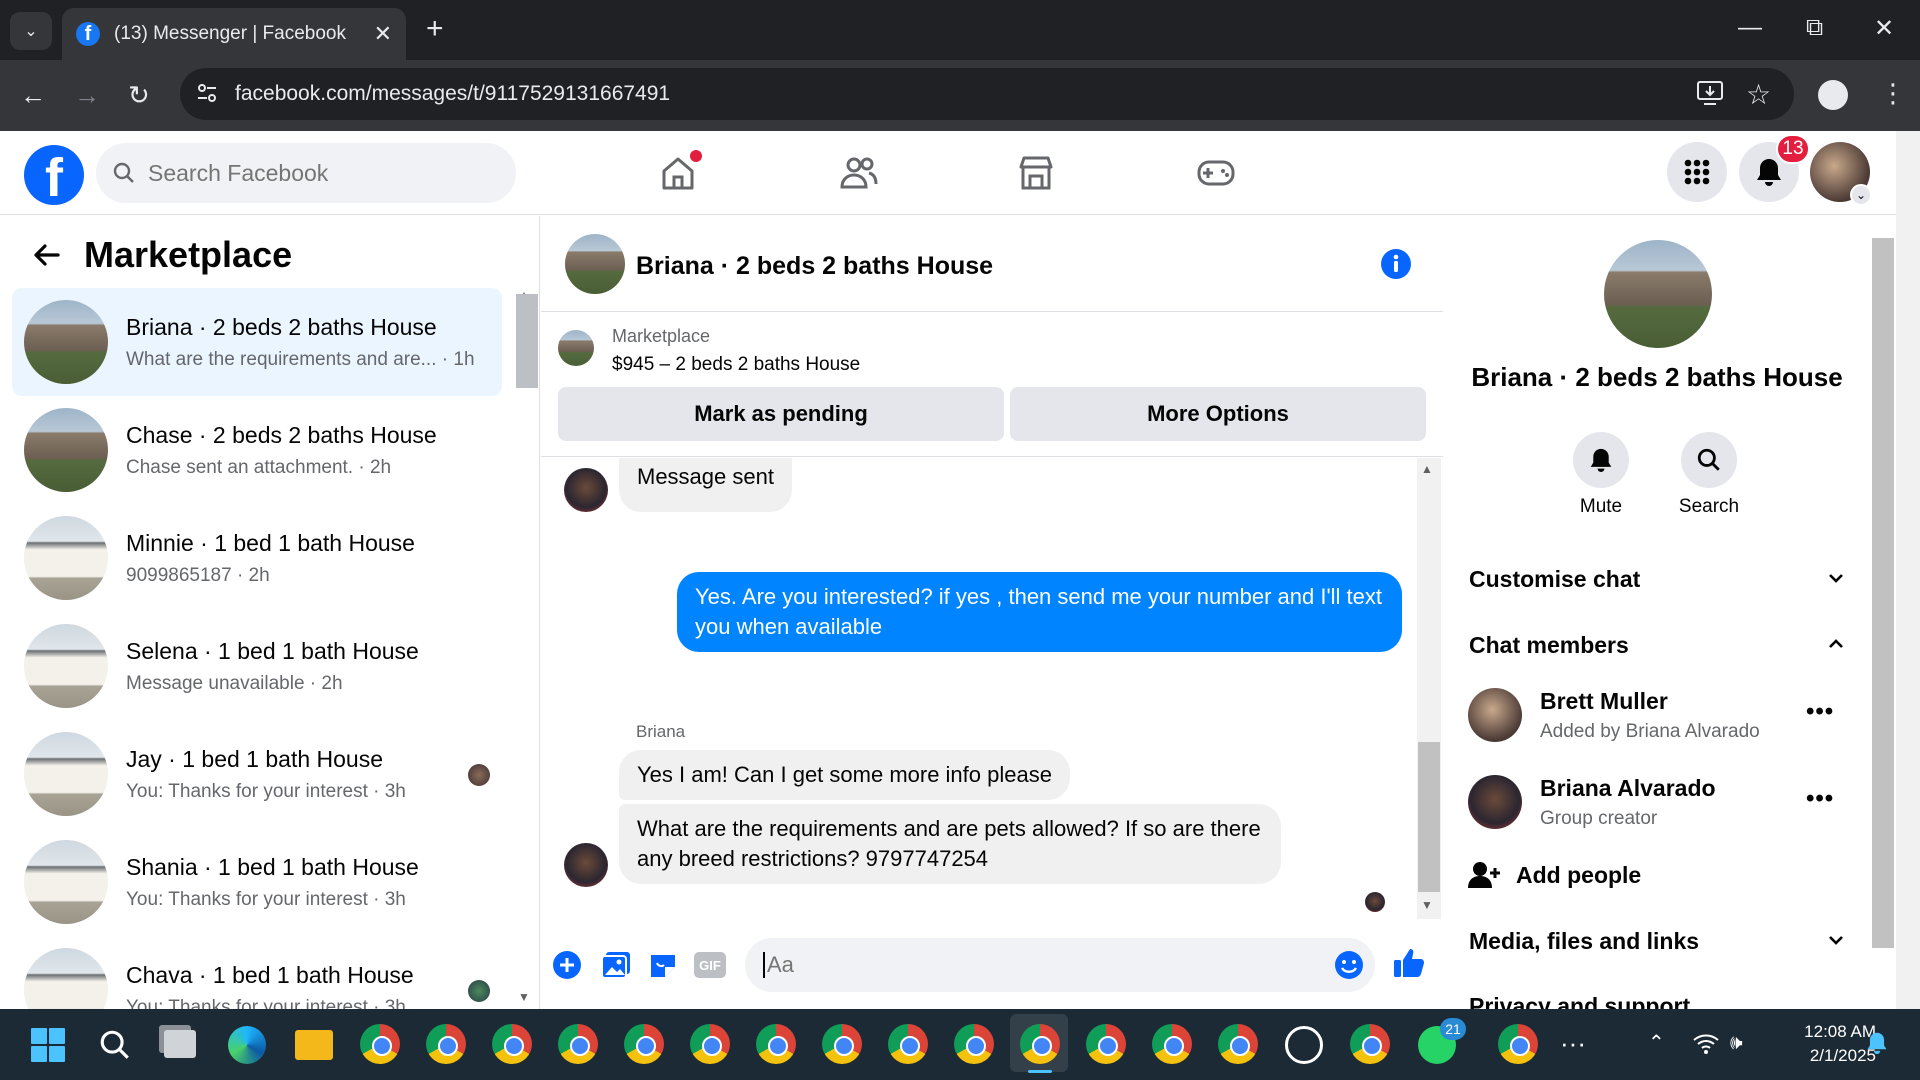 The height and width of the screenshot is (1080, 1920). Describe the element at coordinates (234, 34) in the screenshot. I see `browser-tab: f (13) Messenger | Facebook ✕` at that location.